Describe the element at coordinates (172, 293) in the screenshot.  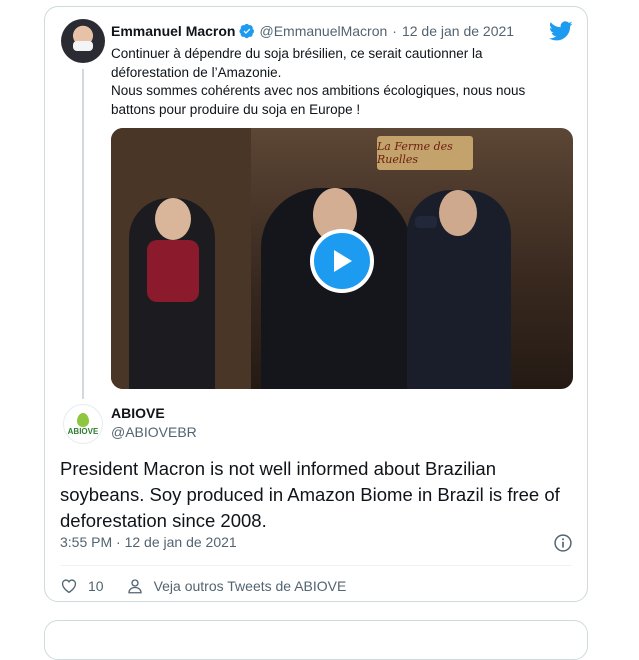
I see `video-person-left` at that location.